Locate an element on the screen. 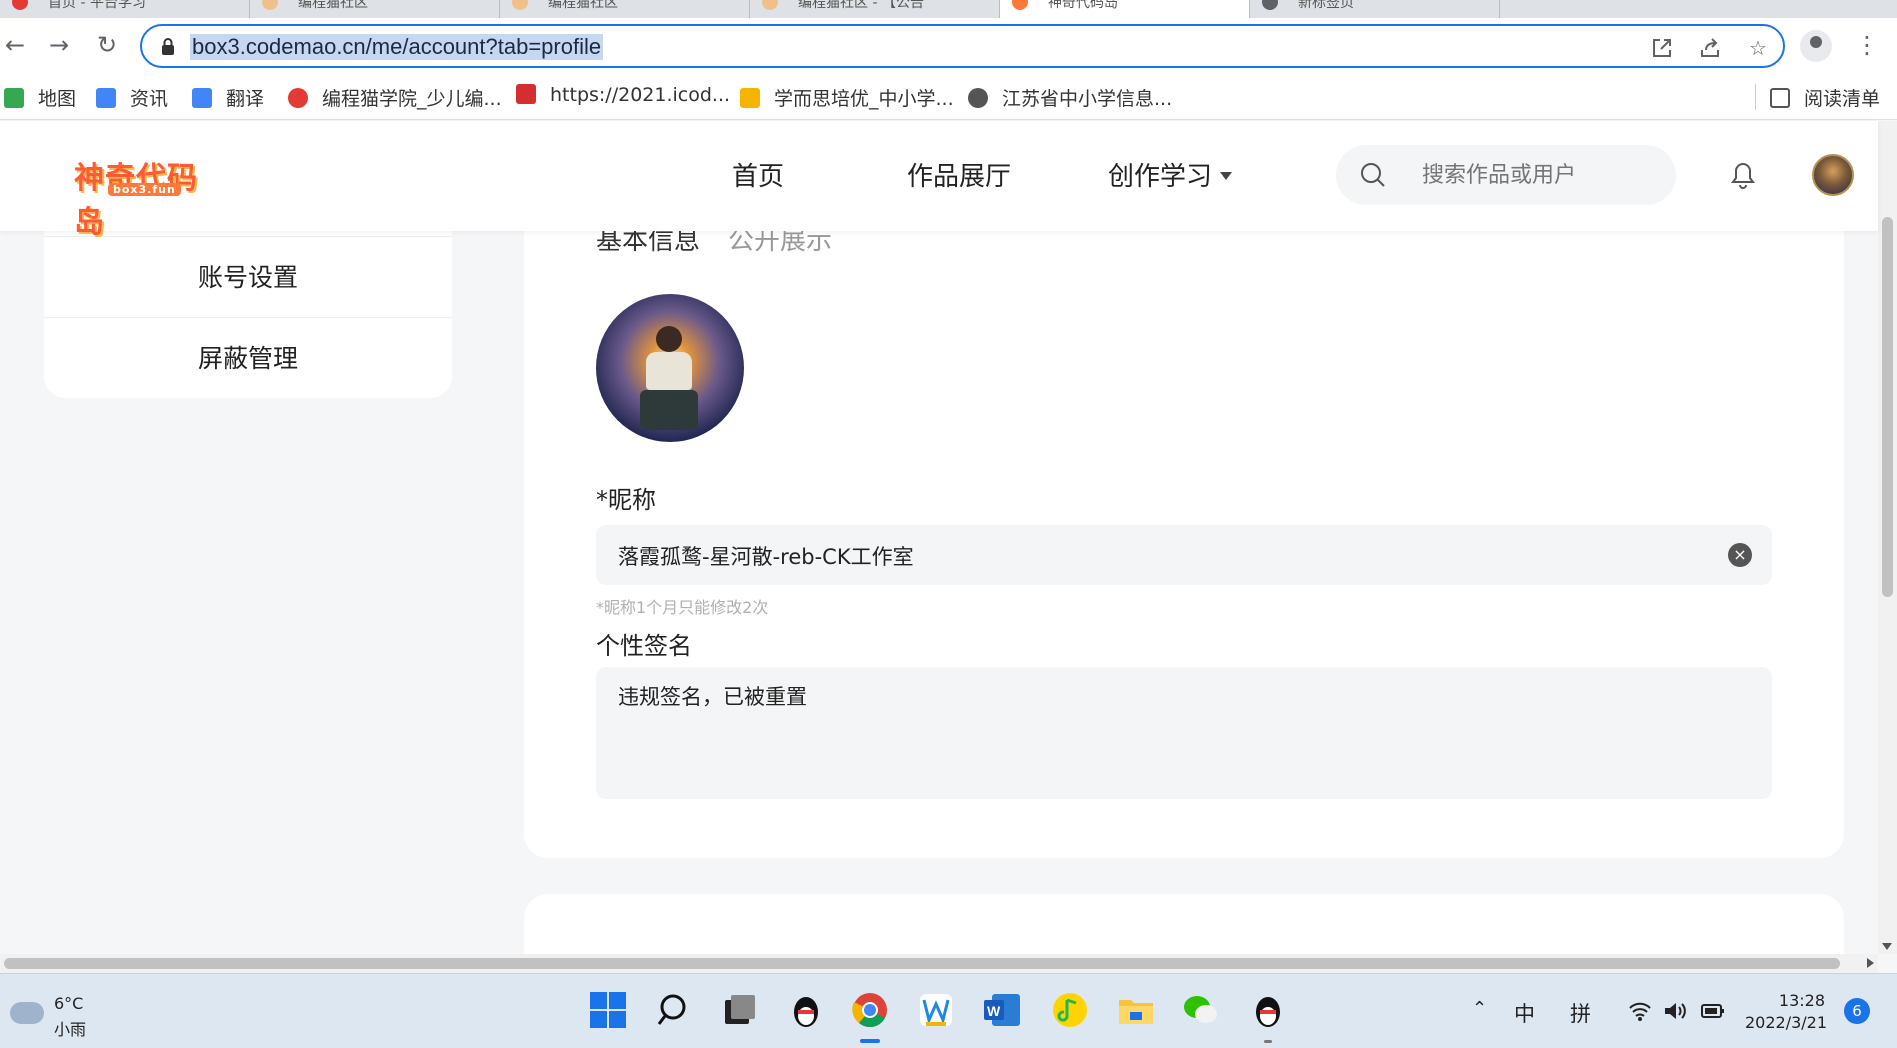 This screenshot has height=1048, width=1897. reading-list-label: 阅读清单 is located at coordinates (1842, 99).